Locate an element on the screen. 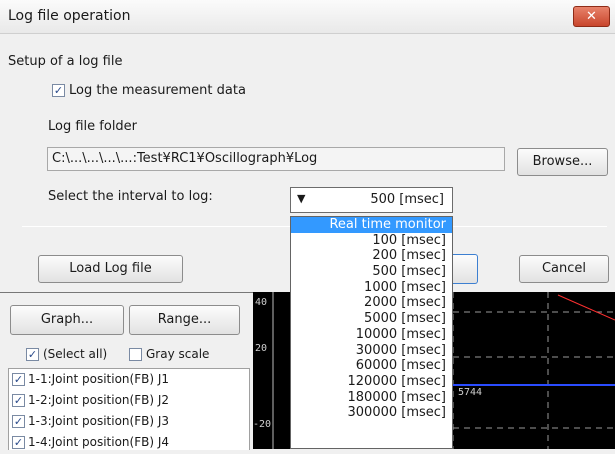  graph-readout: 5744 is located at coordinates (470, 392).